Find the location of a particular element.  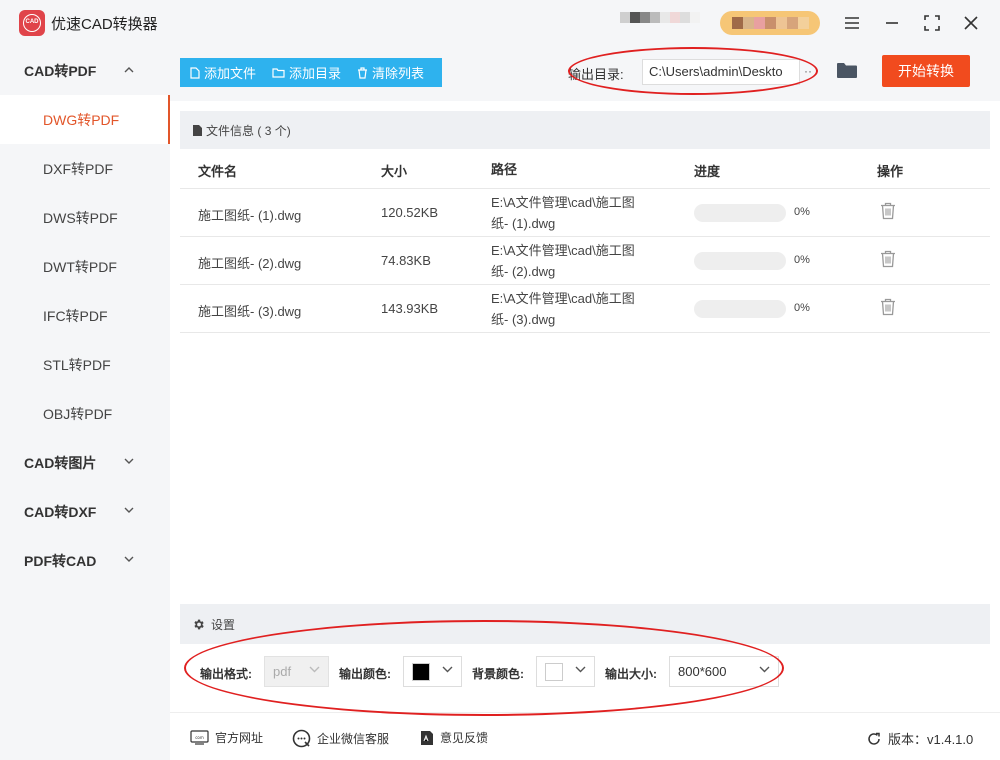

chevron-up-icon is located at coordinates (129, 70).